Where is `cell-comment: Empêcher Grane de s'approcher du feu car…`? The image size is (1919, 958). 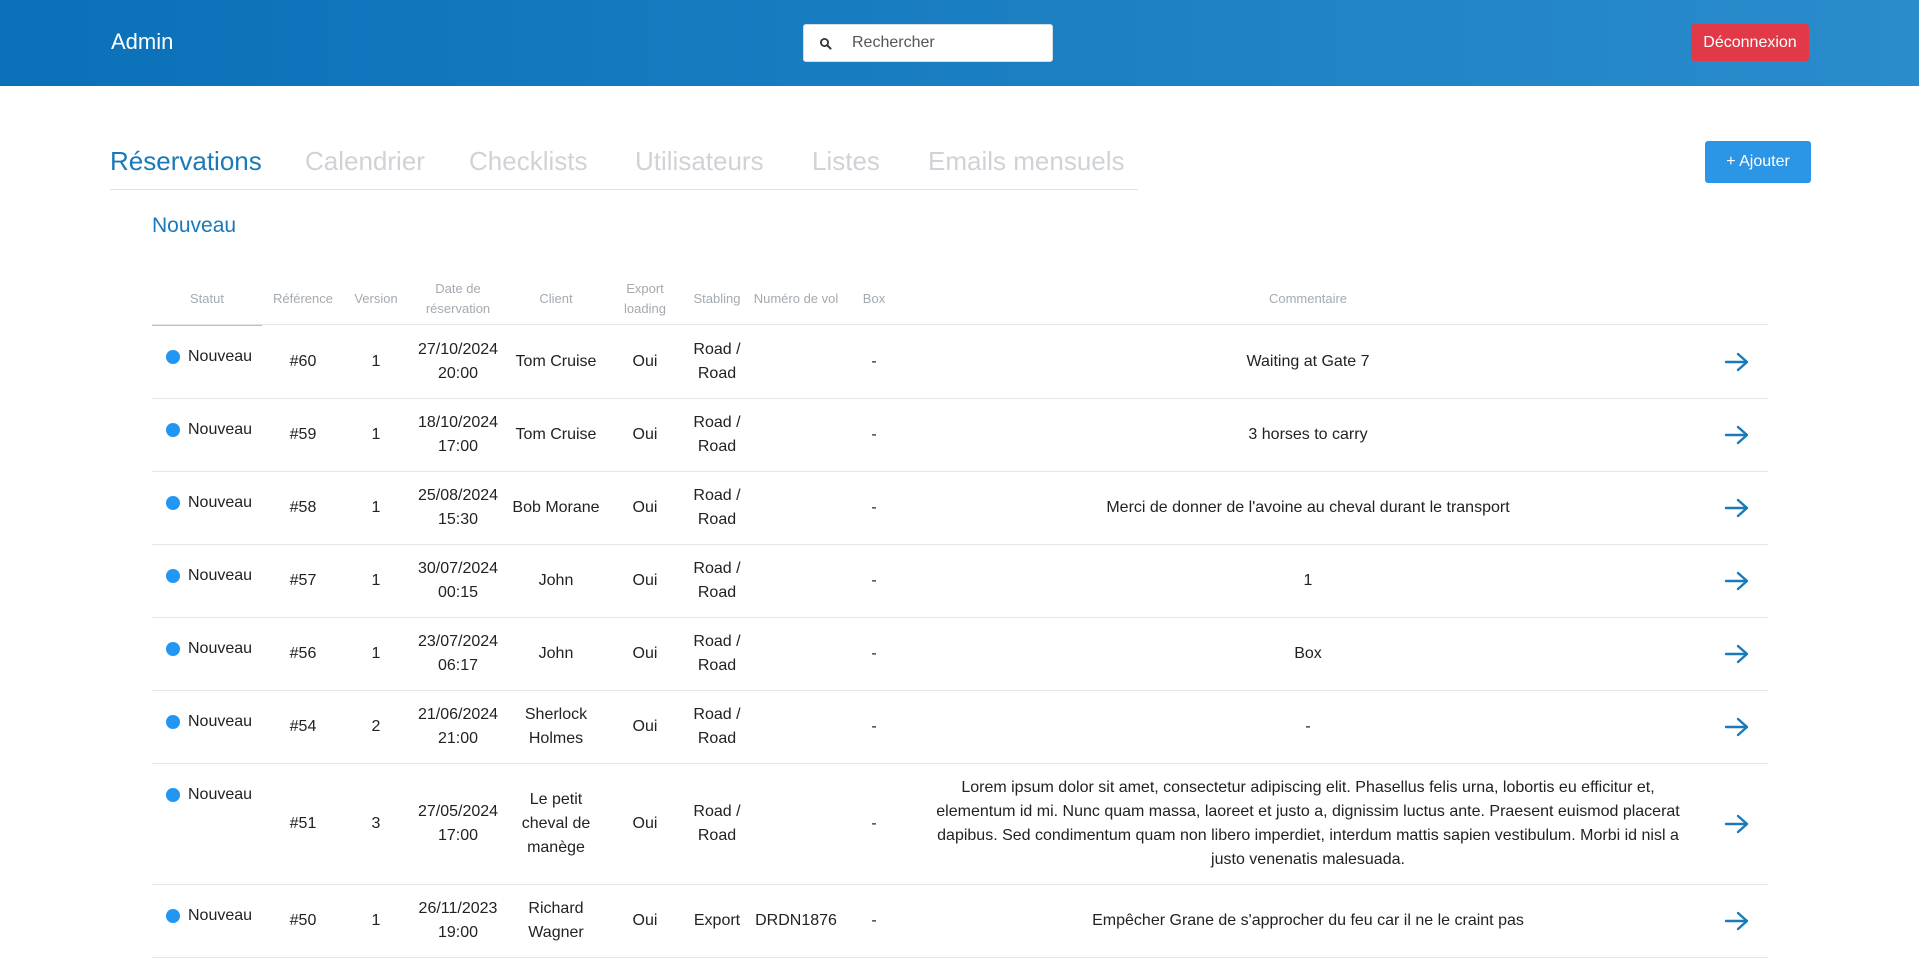
cell-comment: Empêcher Grane de s'approcher du feu car… is located at coordinates (1308, 920).